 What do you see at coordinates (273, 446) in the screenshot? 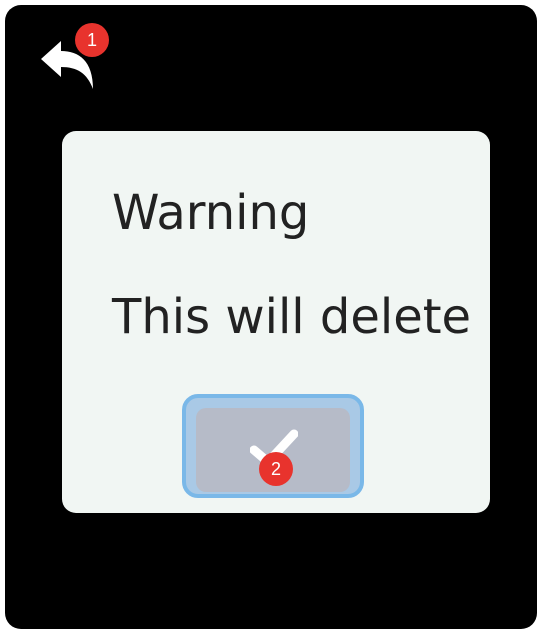
I see `confirm-focus-ring: 2` at bounding box center [273, 446].